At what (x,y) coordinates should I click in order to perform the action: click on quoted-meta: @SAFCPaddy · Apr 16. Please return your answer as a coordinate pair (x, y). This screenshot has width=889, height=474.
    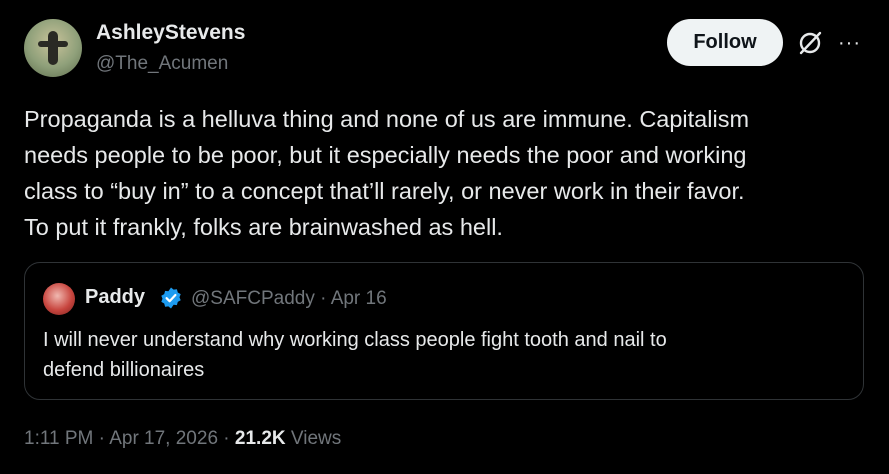
    Looking at the image, I should click on (289, 299).